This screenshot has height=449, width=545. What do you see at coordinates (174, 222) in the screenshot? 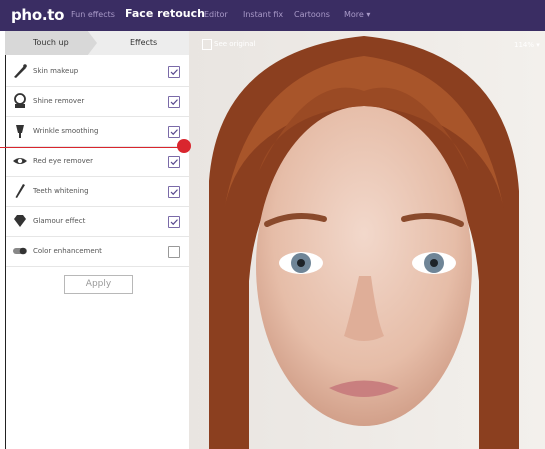
I see `checkbox-glamour-effect` at bounding box center [174, 222].